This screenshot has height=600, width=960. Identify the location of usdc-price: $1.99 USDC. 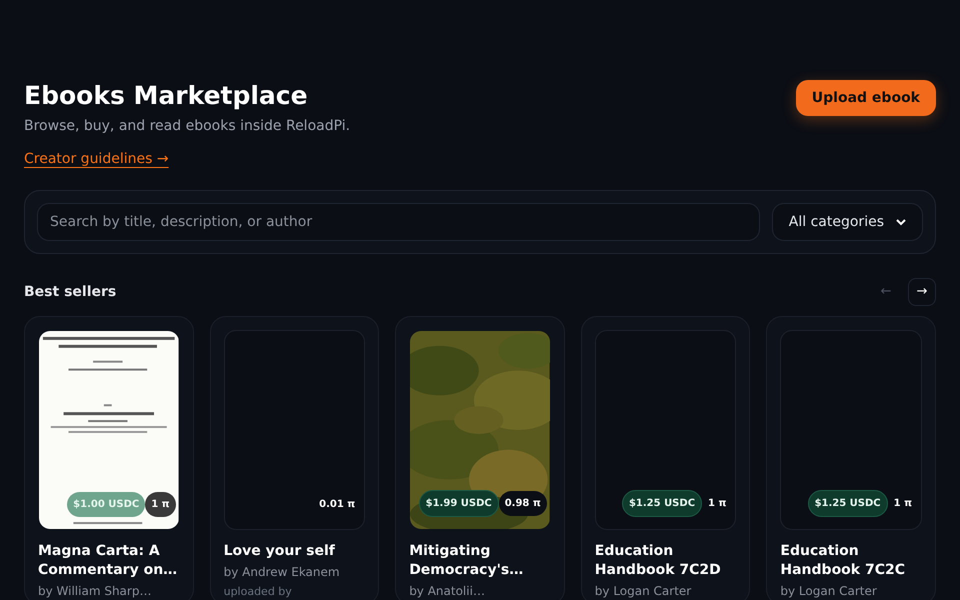
(458, 503).